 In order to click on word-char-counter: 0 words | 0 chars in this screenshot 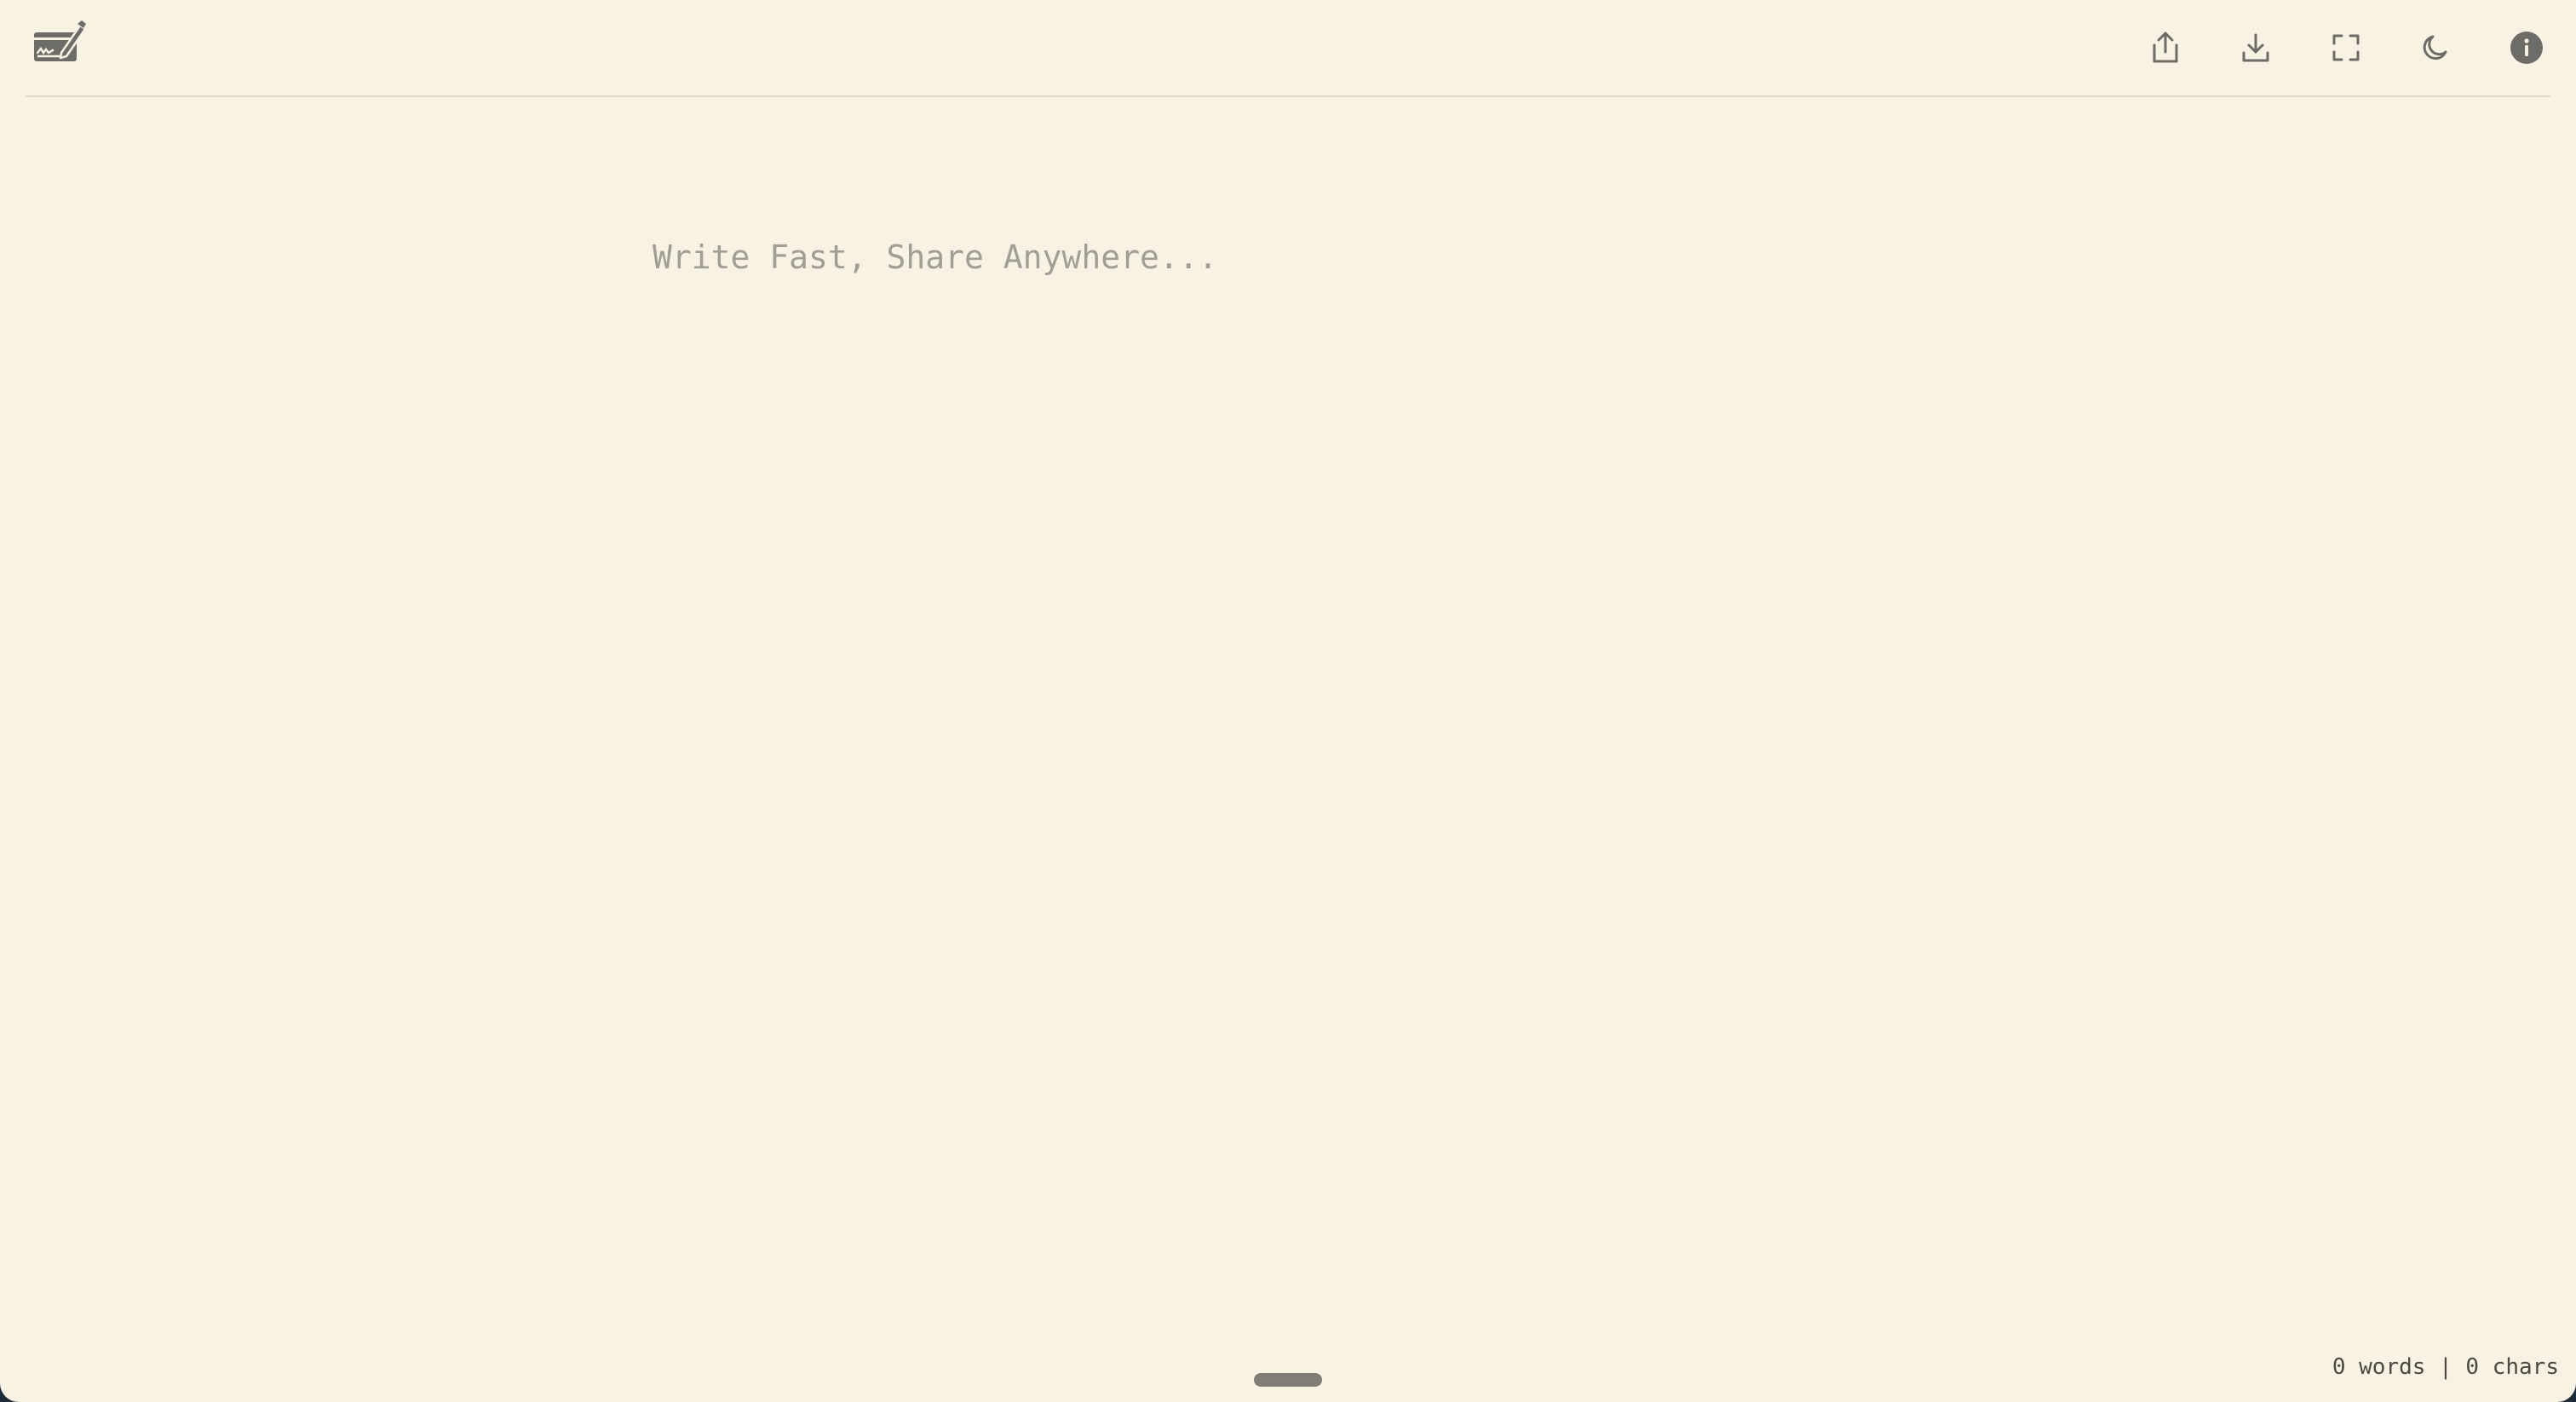, I will do `click(2445, 1367)`.